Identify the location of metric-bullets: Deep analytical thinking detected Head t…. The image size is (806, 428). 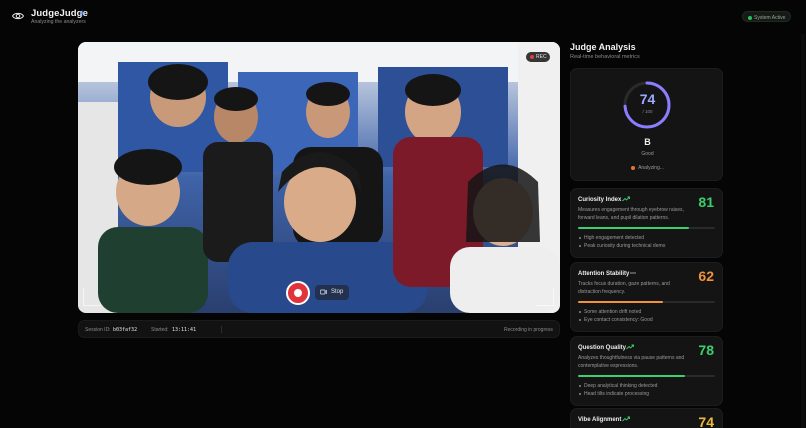
(617, 390).